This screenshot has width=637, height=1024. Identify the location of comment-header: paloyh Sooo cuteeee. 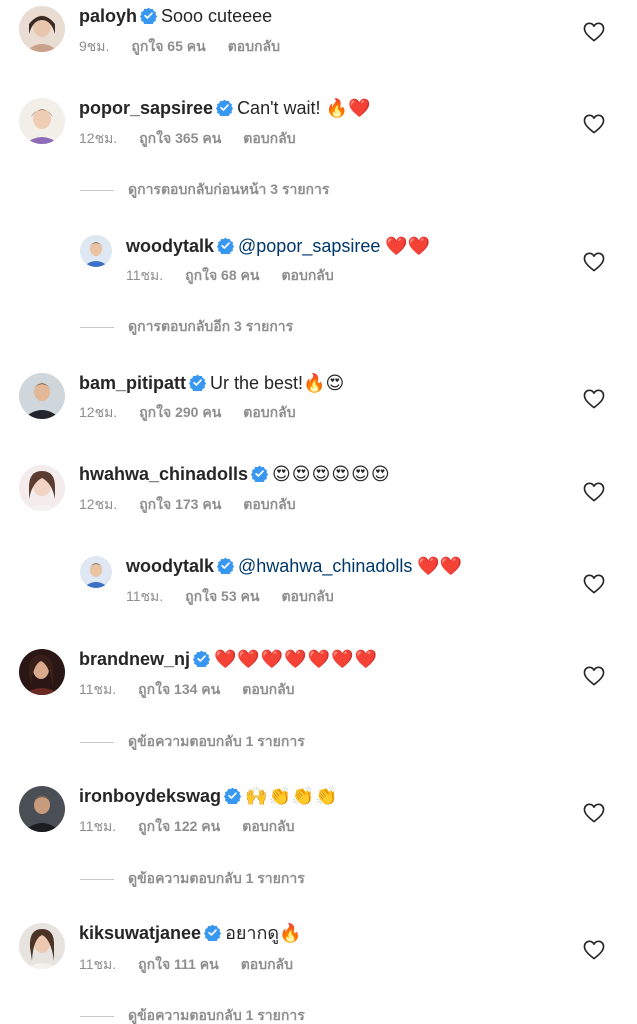
(175, 16).